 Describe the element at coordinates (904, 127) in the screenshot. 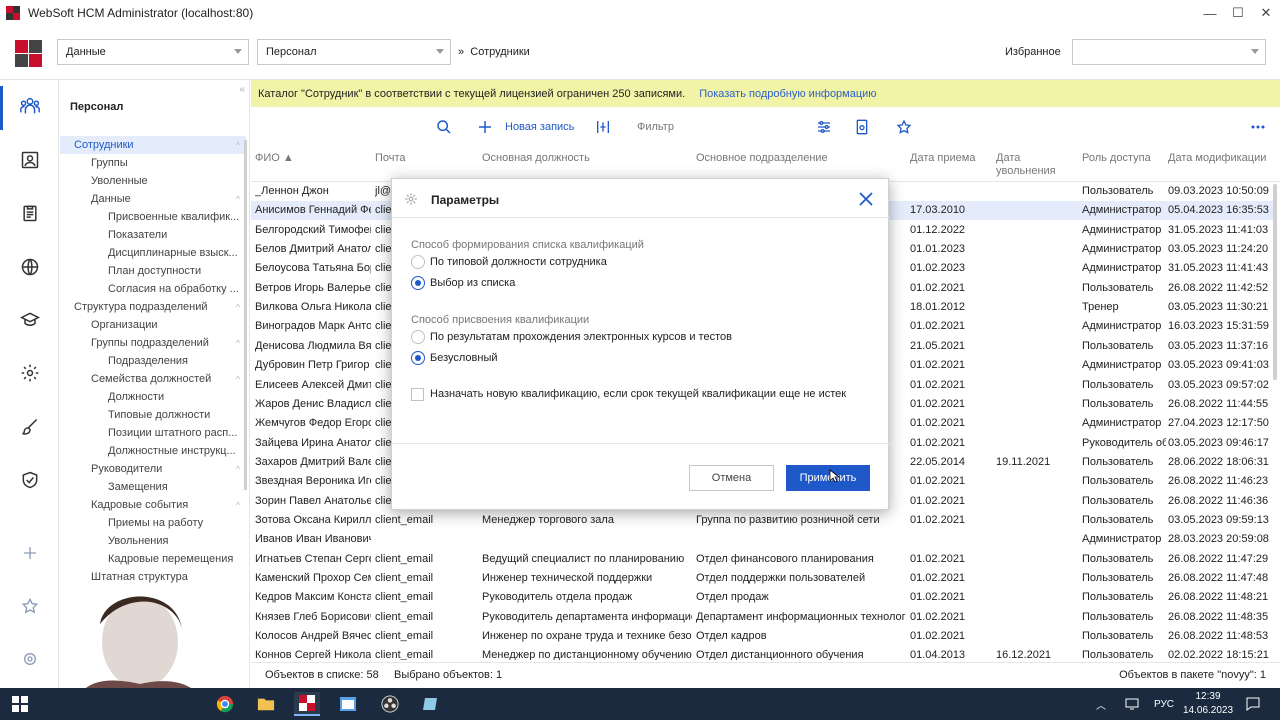

I see `favorite-star-icon` at that location.